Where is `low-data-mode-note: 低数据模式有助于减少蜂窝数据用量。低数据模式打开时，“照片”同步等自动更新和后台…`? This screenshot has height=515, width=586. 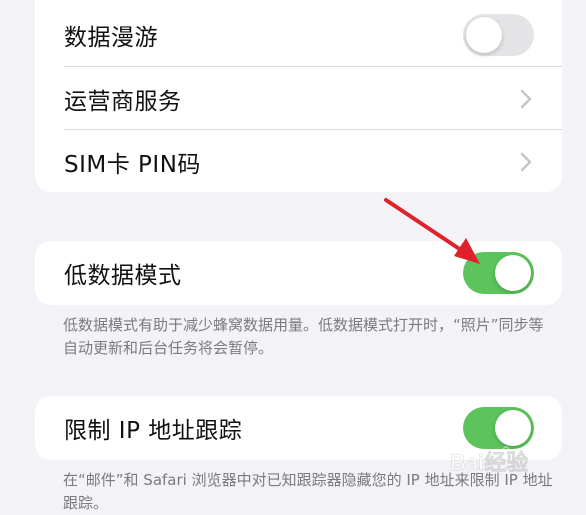
low-data-mode-note: 低数据模式有助于减少蜂窝数据用量。低数据模式打开时，“照片”同步等自动更新和后台… is located at coordinates (303, 336).